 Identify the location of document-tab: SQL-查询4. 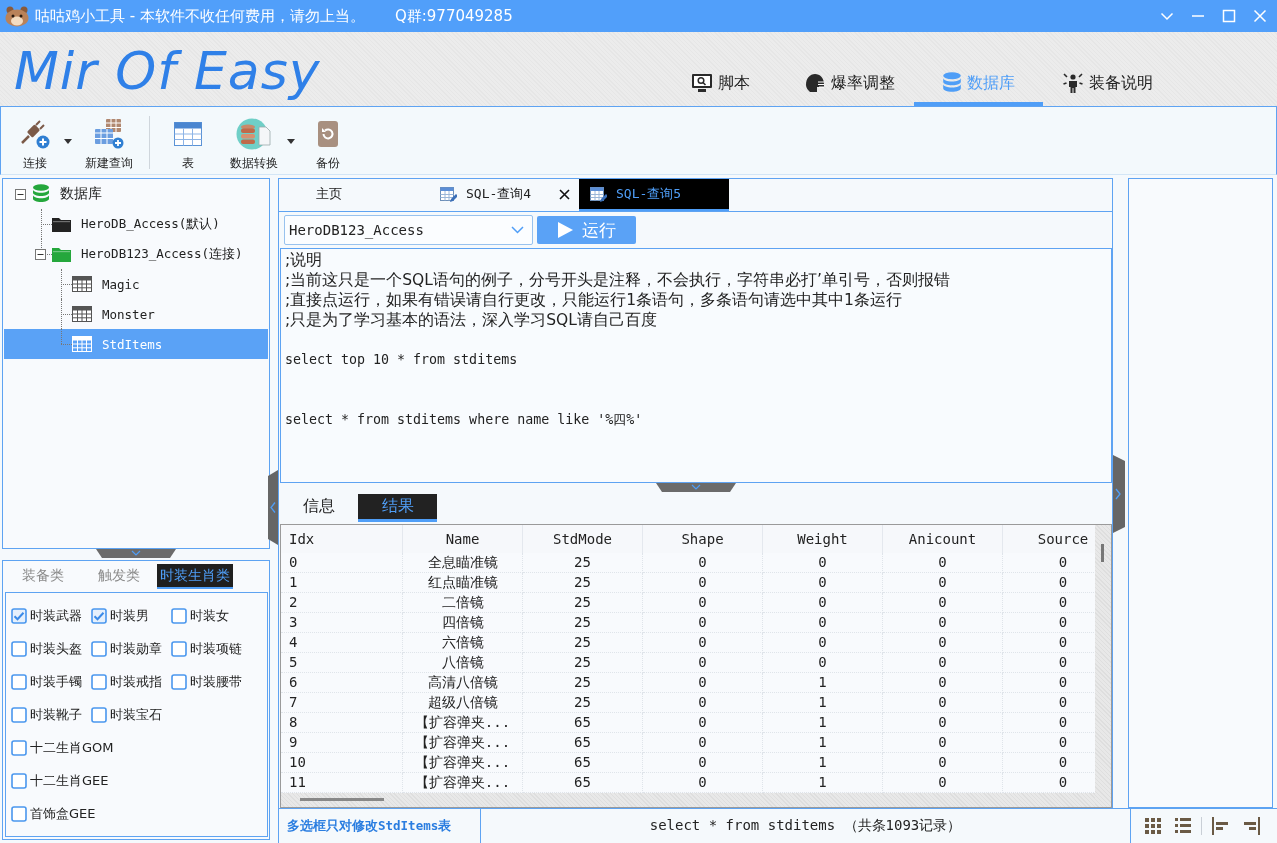
(504, 195).